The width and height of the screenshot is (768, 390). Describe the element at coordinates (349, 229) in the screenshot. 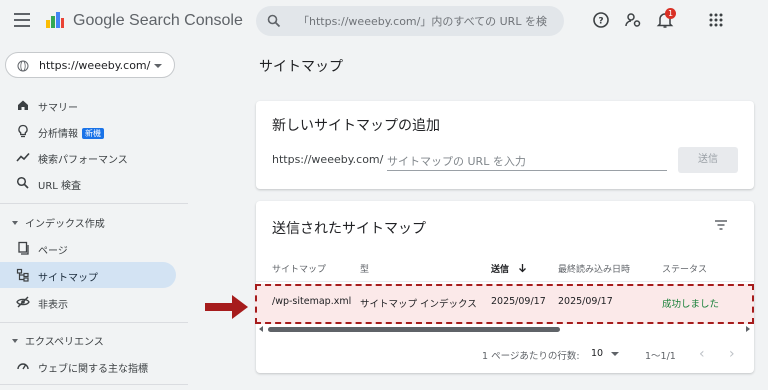

I see `submitted-sitemaps-title: 送信されたサイトマップ` at that location.